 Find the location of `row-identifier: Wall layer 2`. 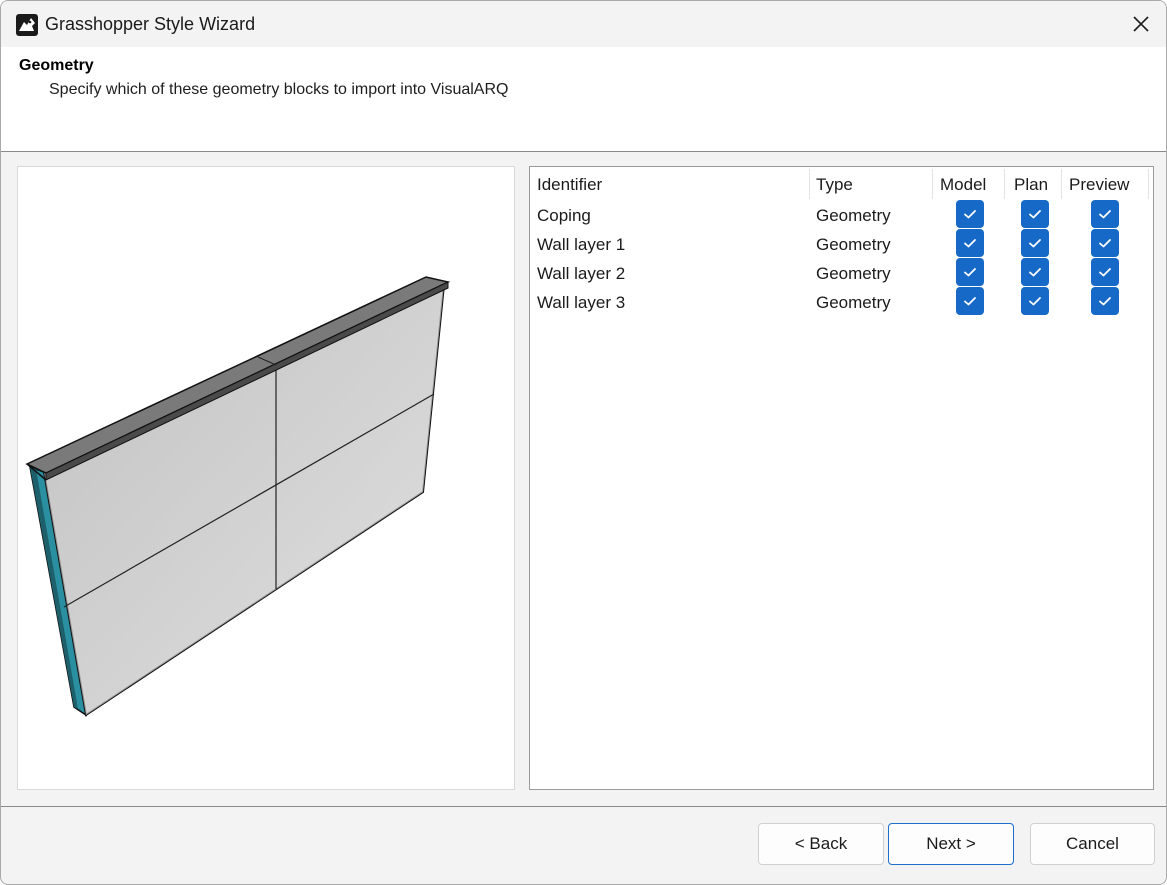

row-identifier: Wall layer 2 is located at coordinates (581, 273).